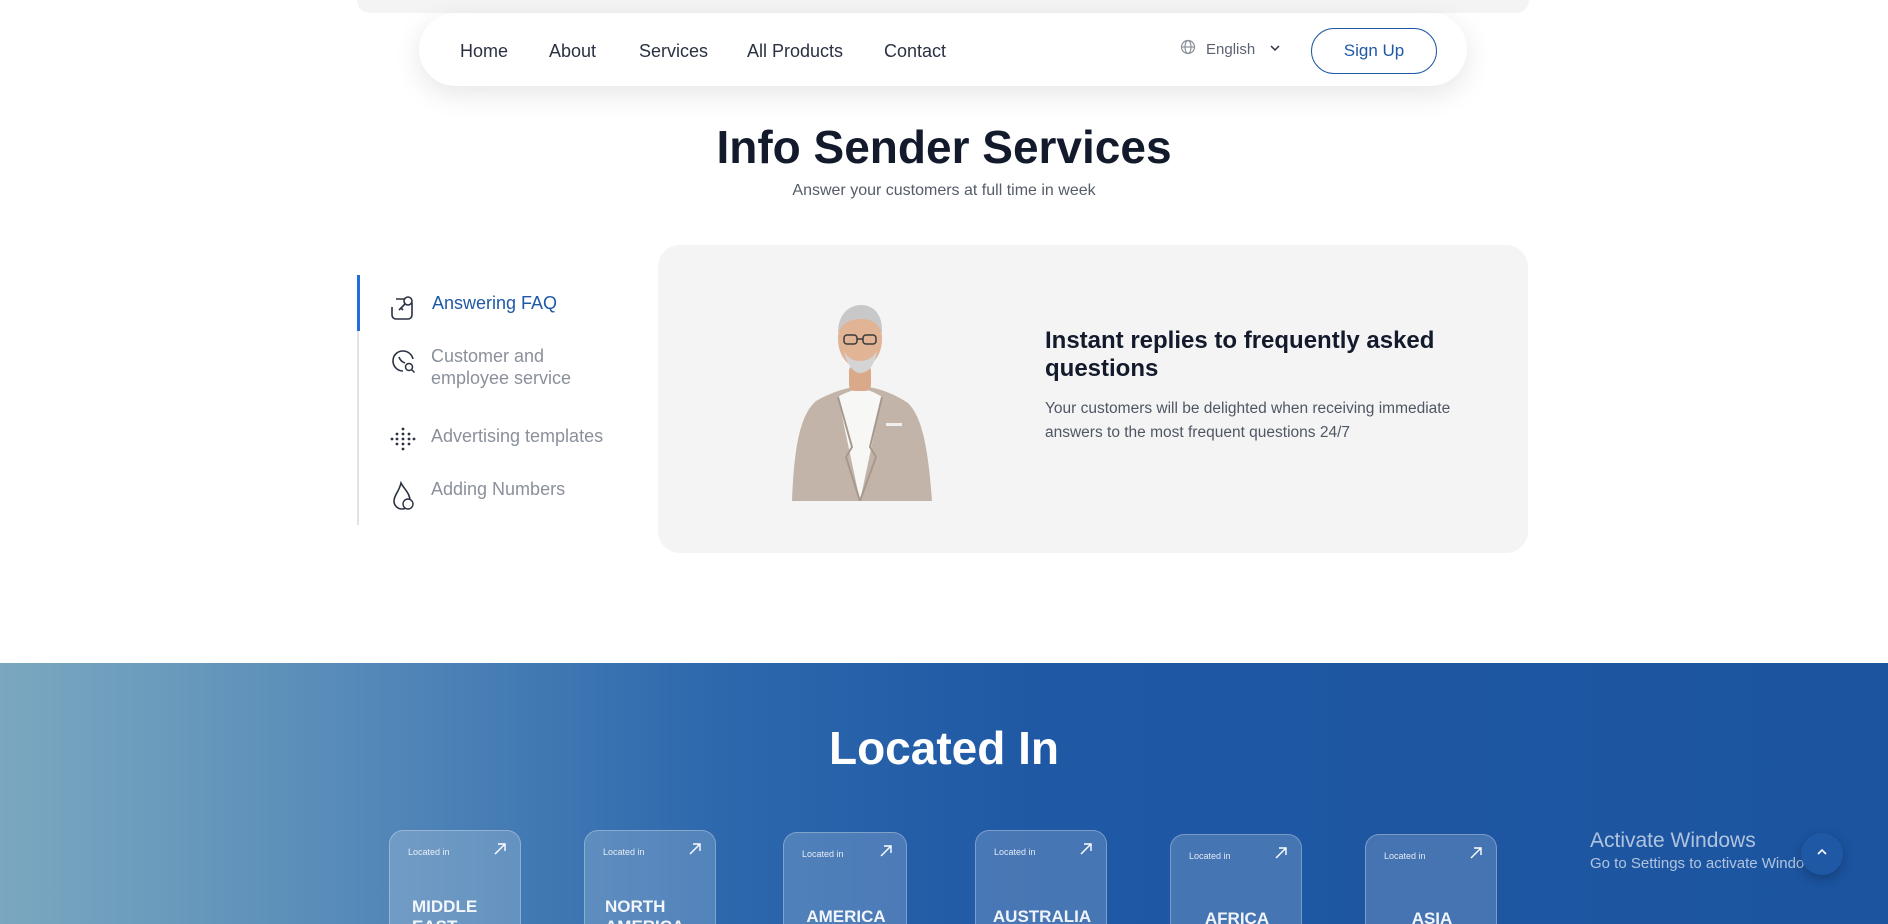  I want to click on tab-label: Answering FAQ, so click(495, 303).